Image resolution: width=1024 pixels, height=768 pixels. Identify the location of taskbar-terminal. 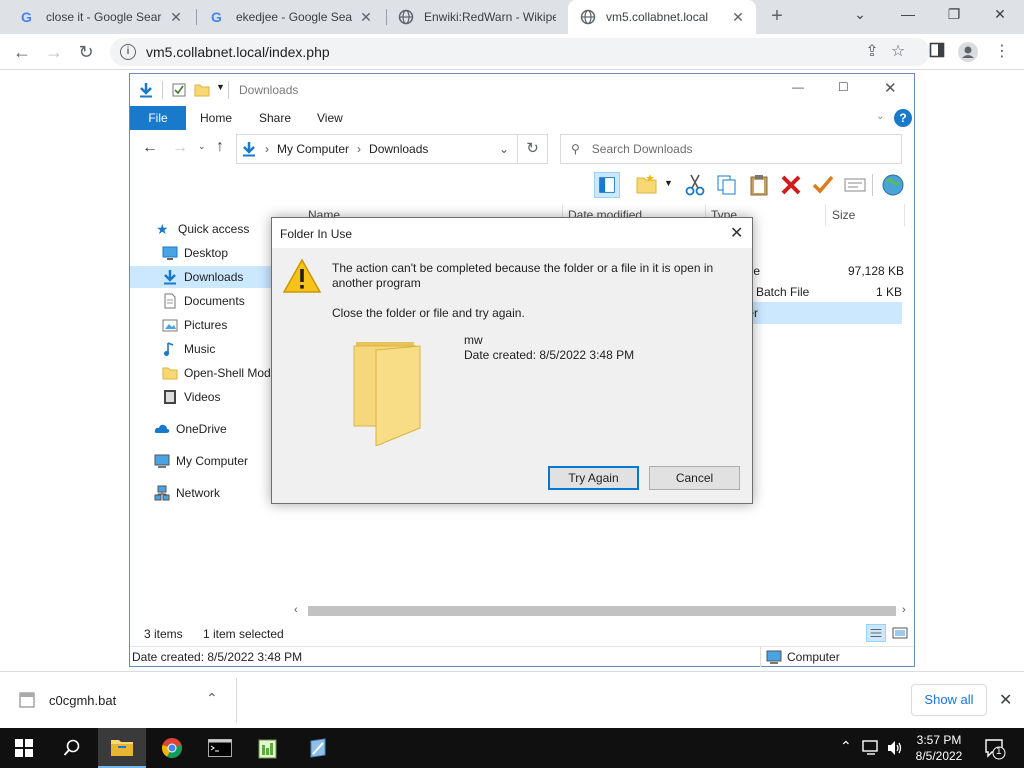
(220, 748).